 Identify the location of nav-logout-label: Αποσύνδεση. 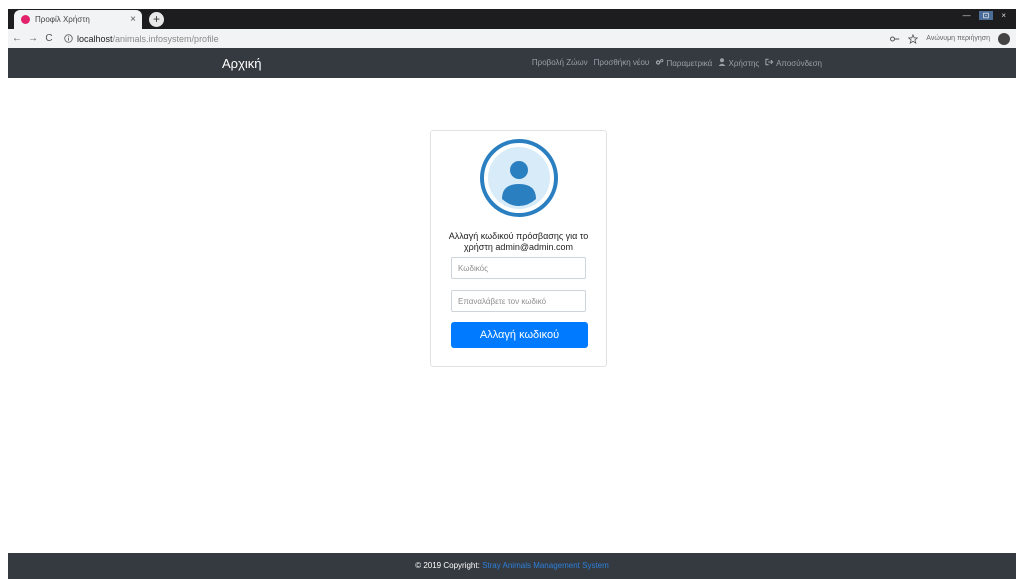
(799, 63).